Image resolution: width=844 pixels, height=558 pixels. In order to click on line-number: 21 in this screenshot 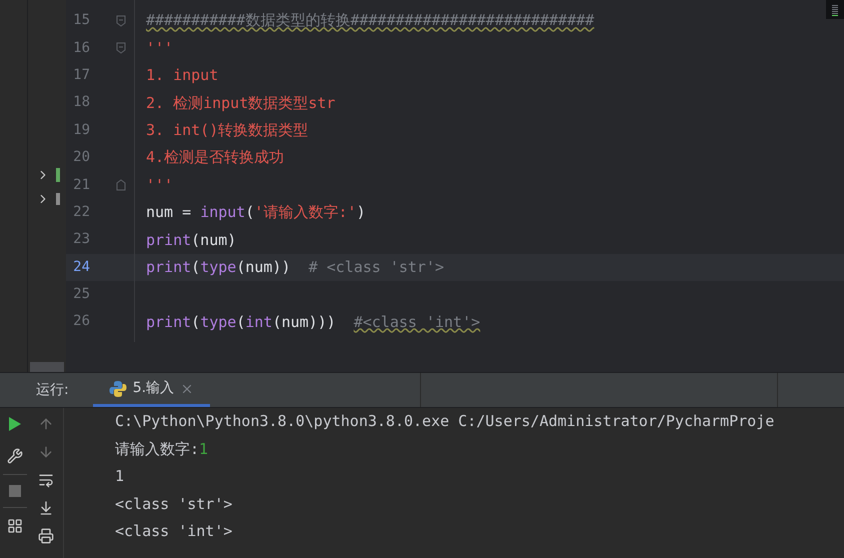, I will do `click(81, 185)`.